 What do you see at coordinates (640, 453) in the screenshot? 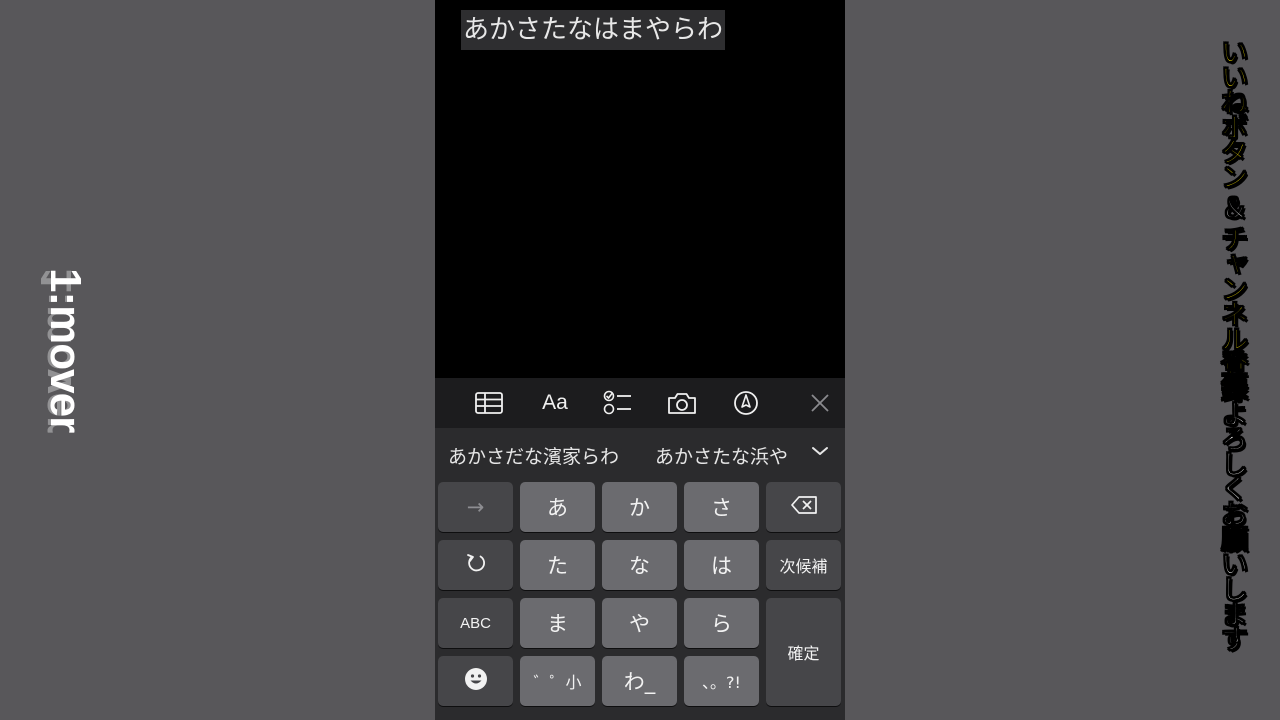
I see `candidate-bar: あかさだな濱家らわ あかさたな浜や` at bounding box center [640, 453].